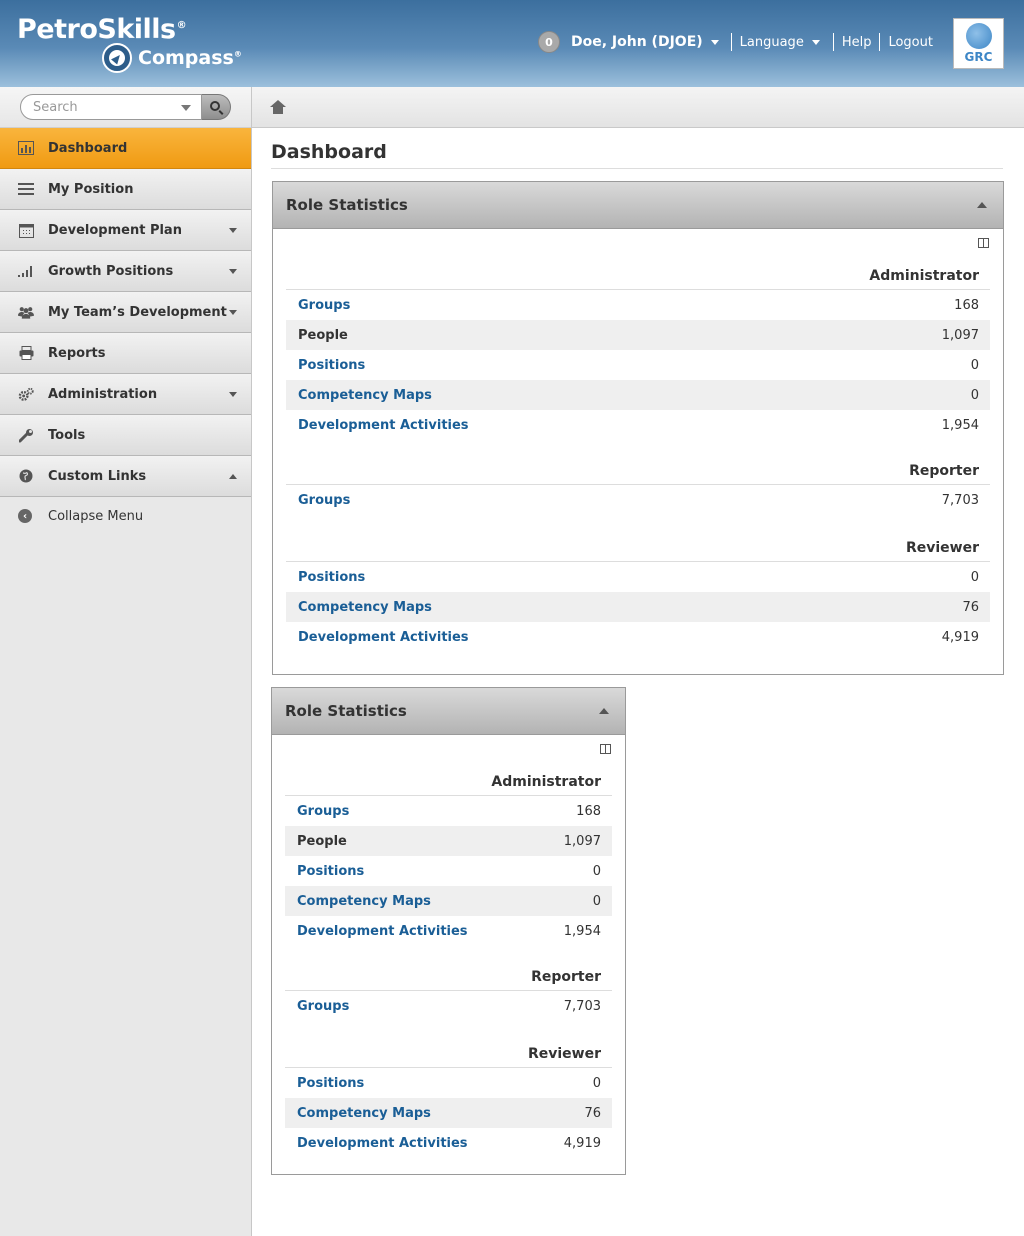 This screenshot has height=1236, width=1024. What do you see at coordinates (77, 353) in the screenshot?
I see `sidebar-item-label: Reports` at bounding box center [77, 353].